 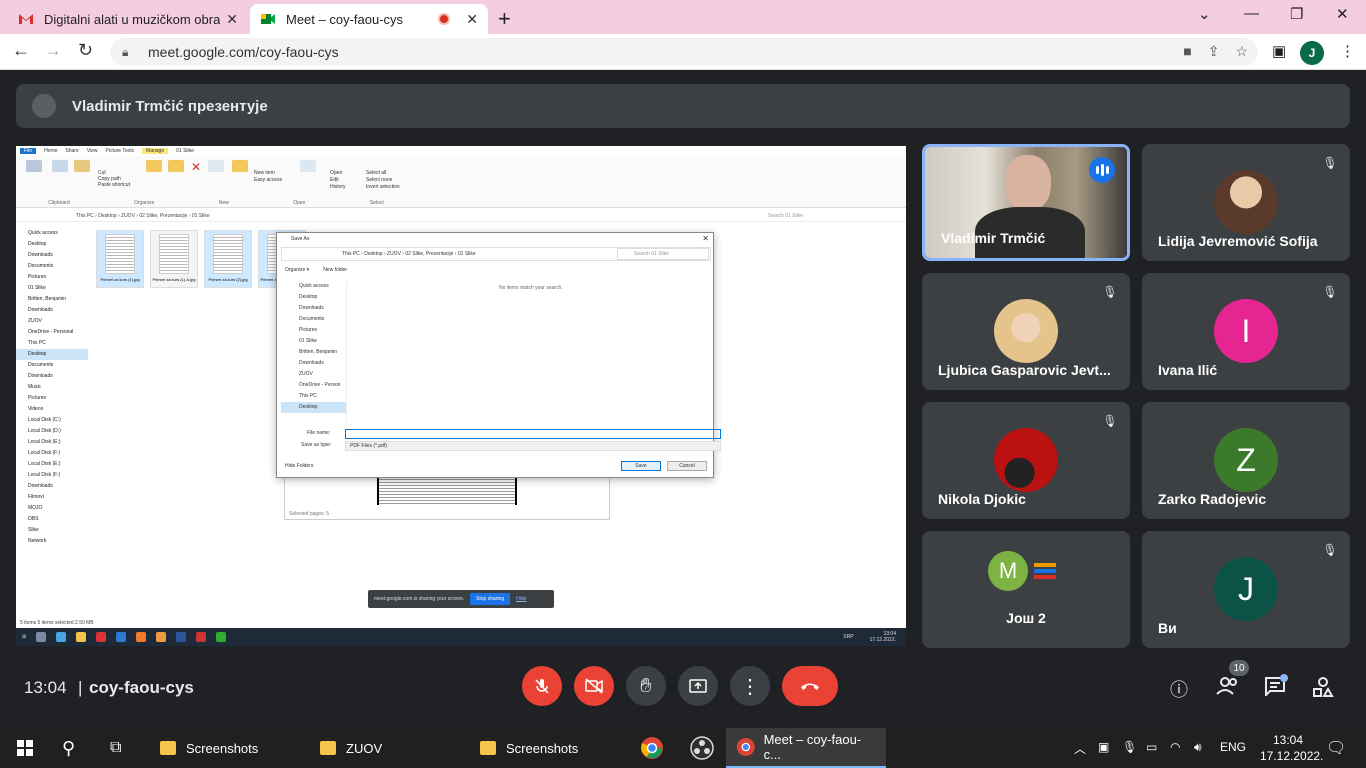 I want to click on obs-icon, so click(x=702, y=748).